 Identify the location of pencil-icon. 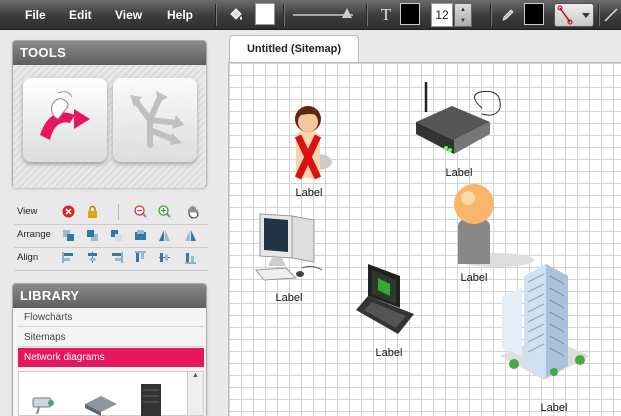
(508, 15).